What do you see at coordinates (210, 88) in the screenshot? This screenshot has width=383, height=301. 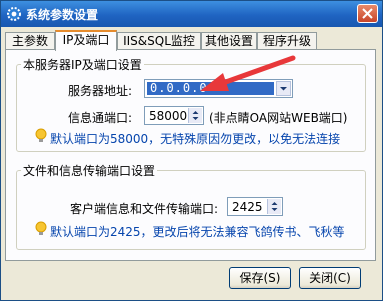 I see `server-address-value: 0.0.0.0` at bounding box center [210, 88].